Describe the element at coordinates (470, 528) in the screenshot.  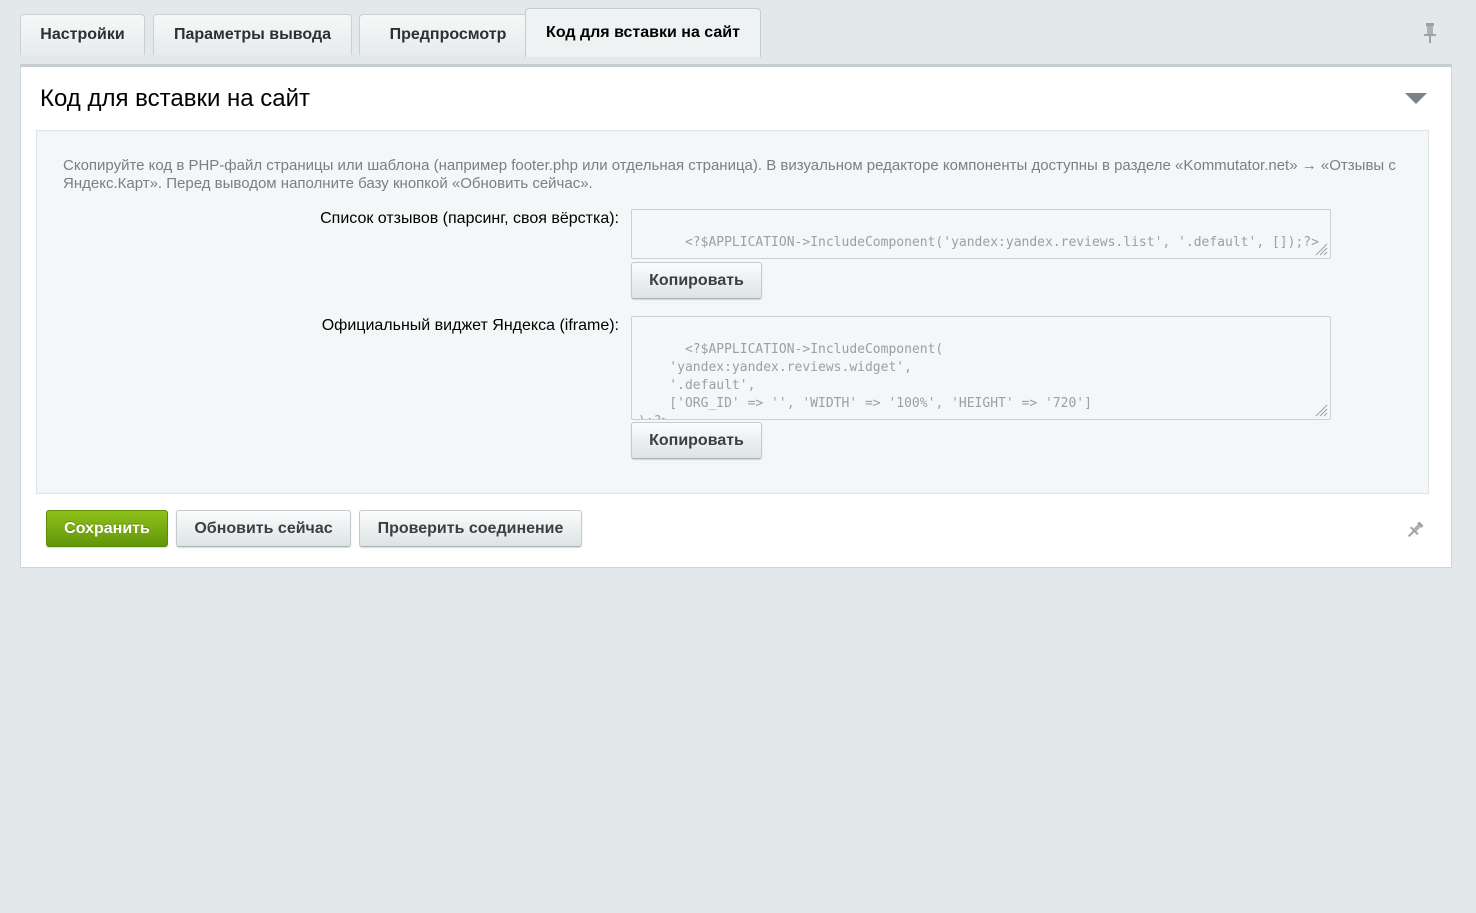
I see `check-connection-button: Проверить соединение` at that location.